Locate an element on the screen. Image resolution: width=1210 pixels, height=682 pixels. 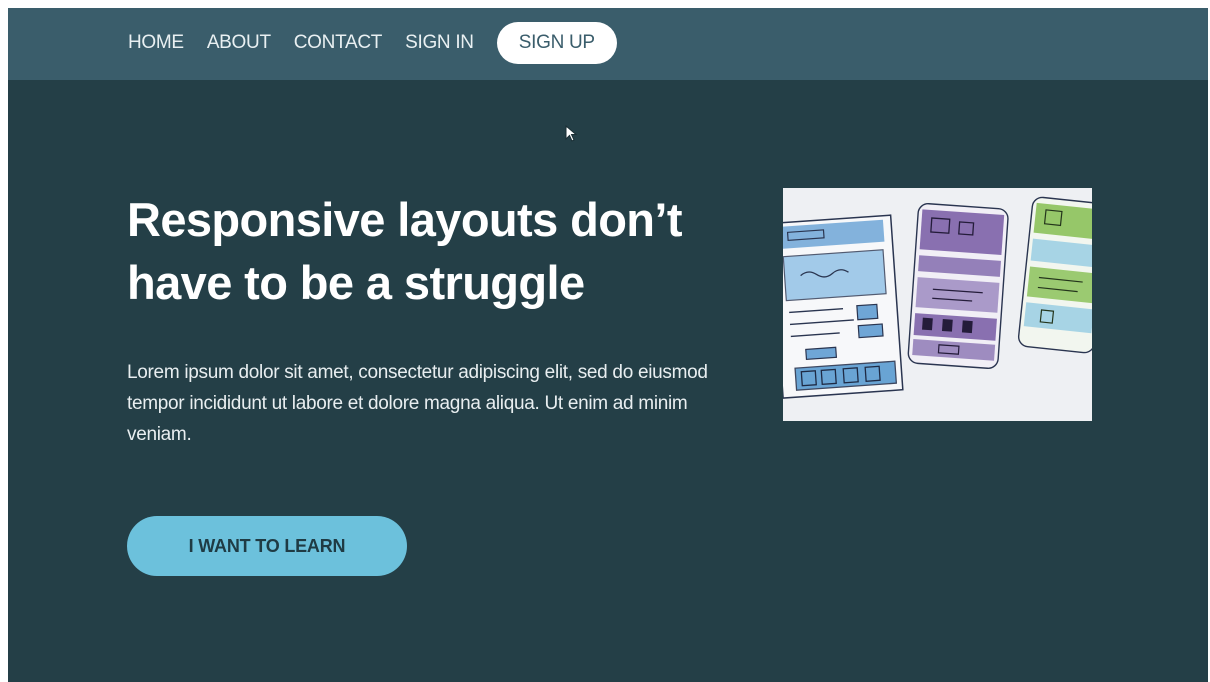
nav-link-home: HOME is located at coordinates (156, 43).